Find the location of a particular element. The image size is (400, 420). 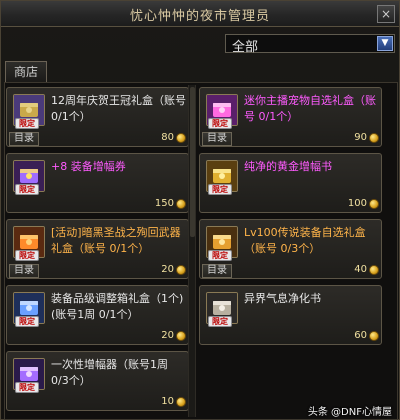

scrollbar is located at coordinates (192, 251).